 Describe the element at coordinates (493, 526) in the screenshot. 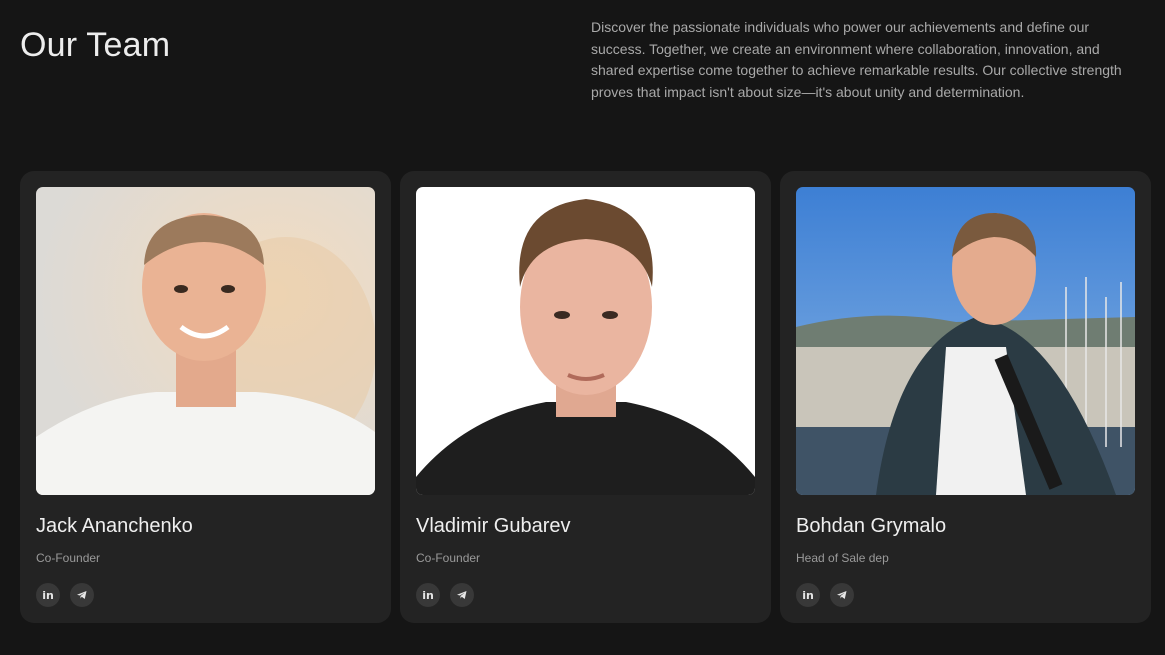

I see `member-name: Vladimir Gubarev` at that location.